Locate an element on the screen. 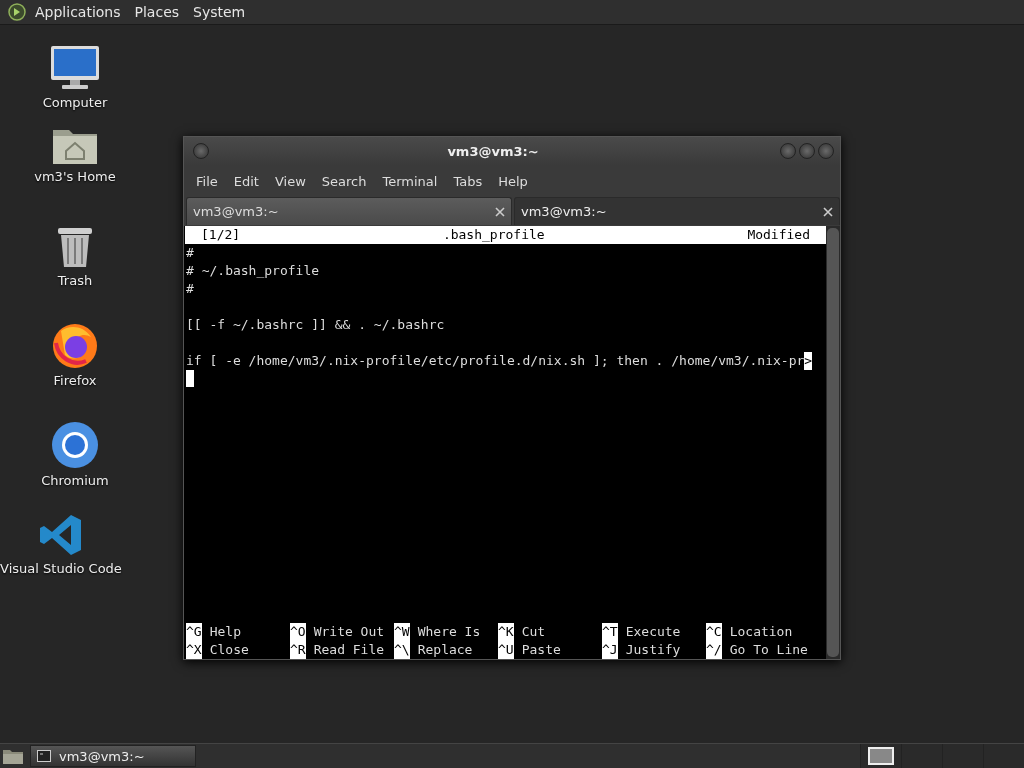  terminal-icon is located at coordinates (44, 756).